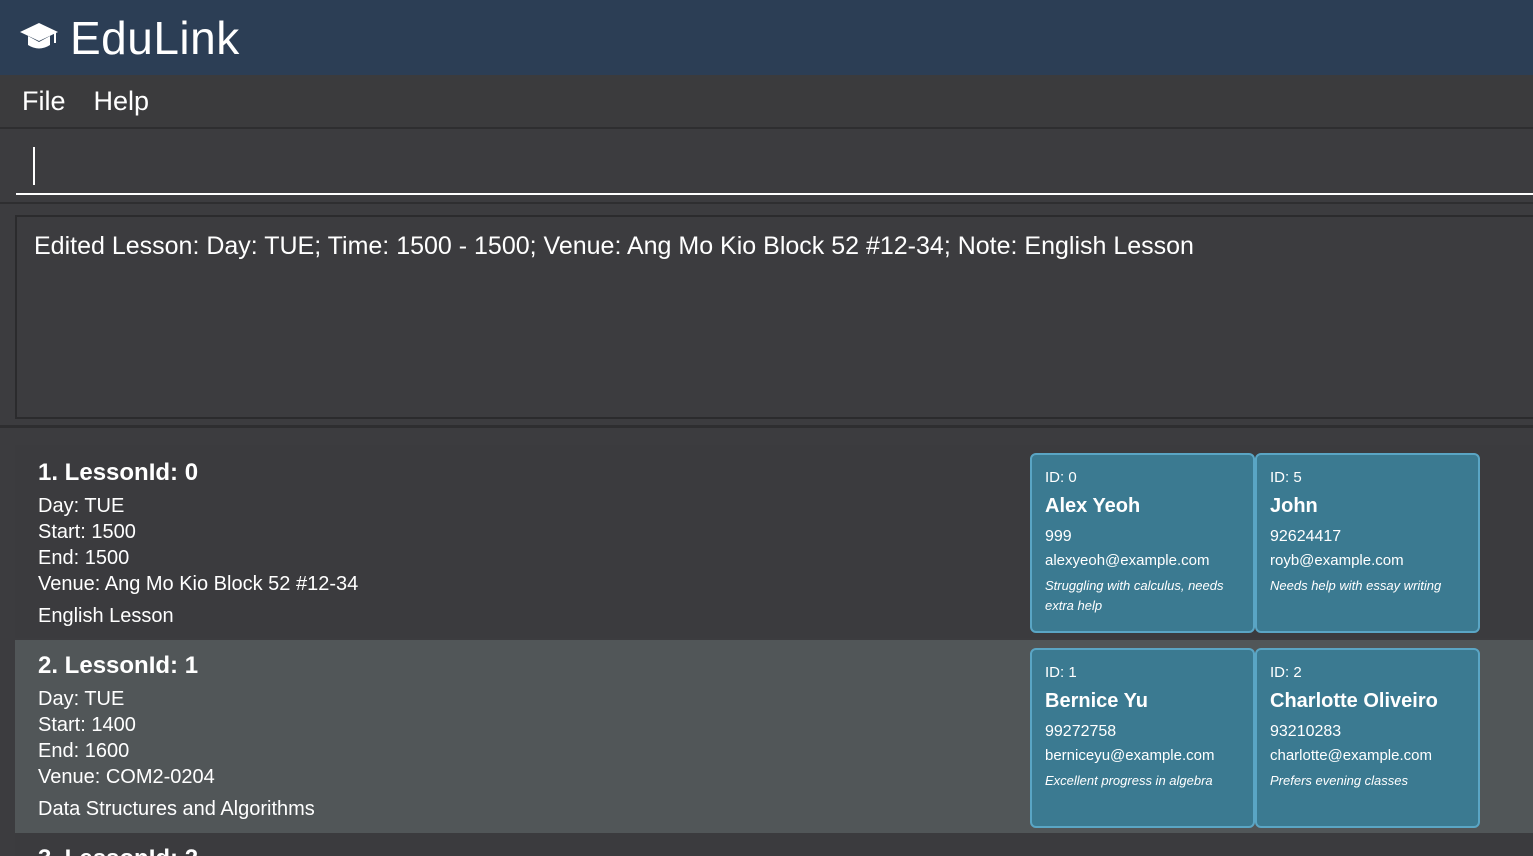  I want to click on student-id: ID: 5, so click(1286, 477).